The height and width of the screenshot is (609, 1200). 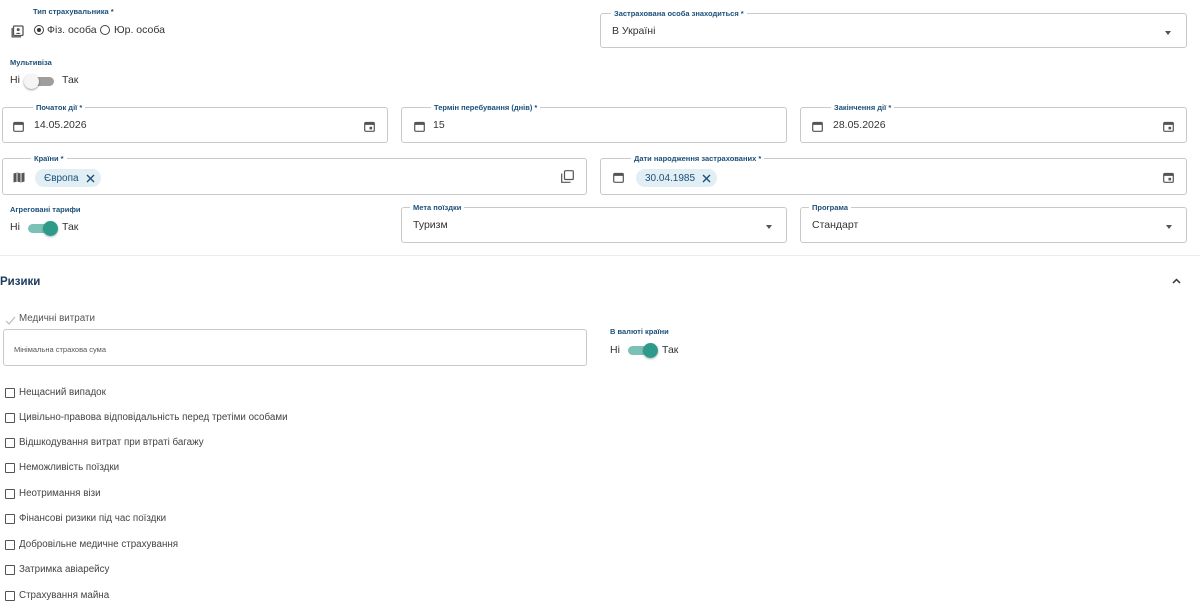 What do you see at coordinates (39, 30) in the screenshot?
I see `radio-individual` at bounding box center [39, 30].